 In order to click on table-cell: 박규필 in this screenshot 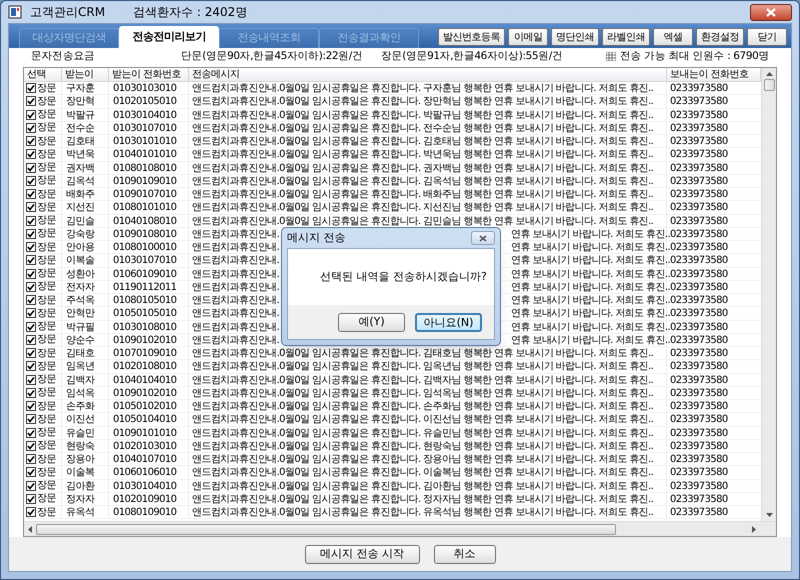, I will do `click(85, 326)`.